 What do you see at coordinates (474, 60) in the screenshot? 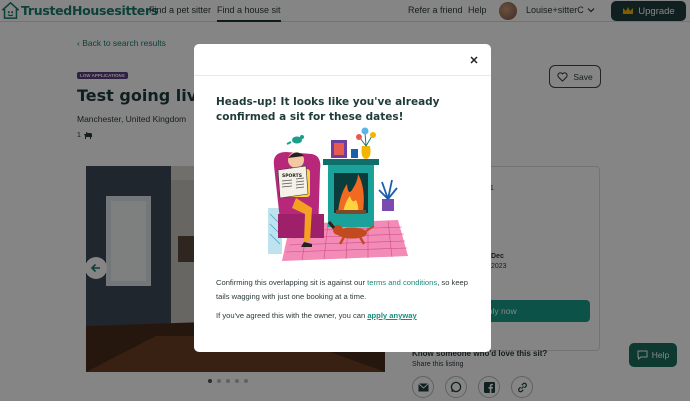
I see `close-icon` at bounding box center [474, 60].